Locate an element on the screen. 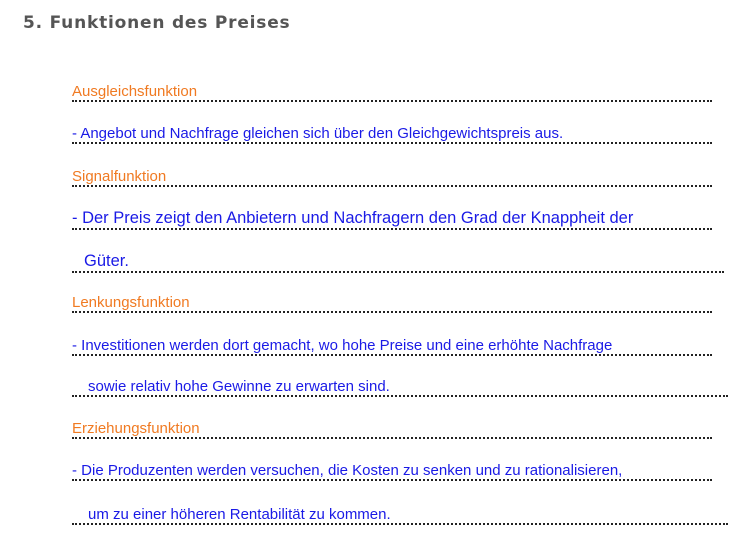  function-name-ausgleich: Ausgleichsfunktion is located at coordinates (392, 92).